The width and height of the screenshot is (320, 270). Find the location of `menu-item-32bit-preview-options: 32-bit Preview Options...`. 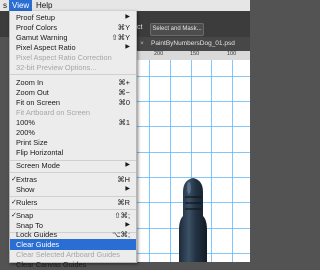

menu-item-32bit-preview-options: 32-bit Preview Options... is located at coordinates (56, 67).